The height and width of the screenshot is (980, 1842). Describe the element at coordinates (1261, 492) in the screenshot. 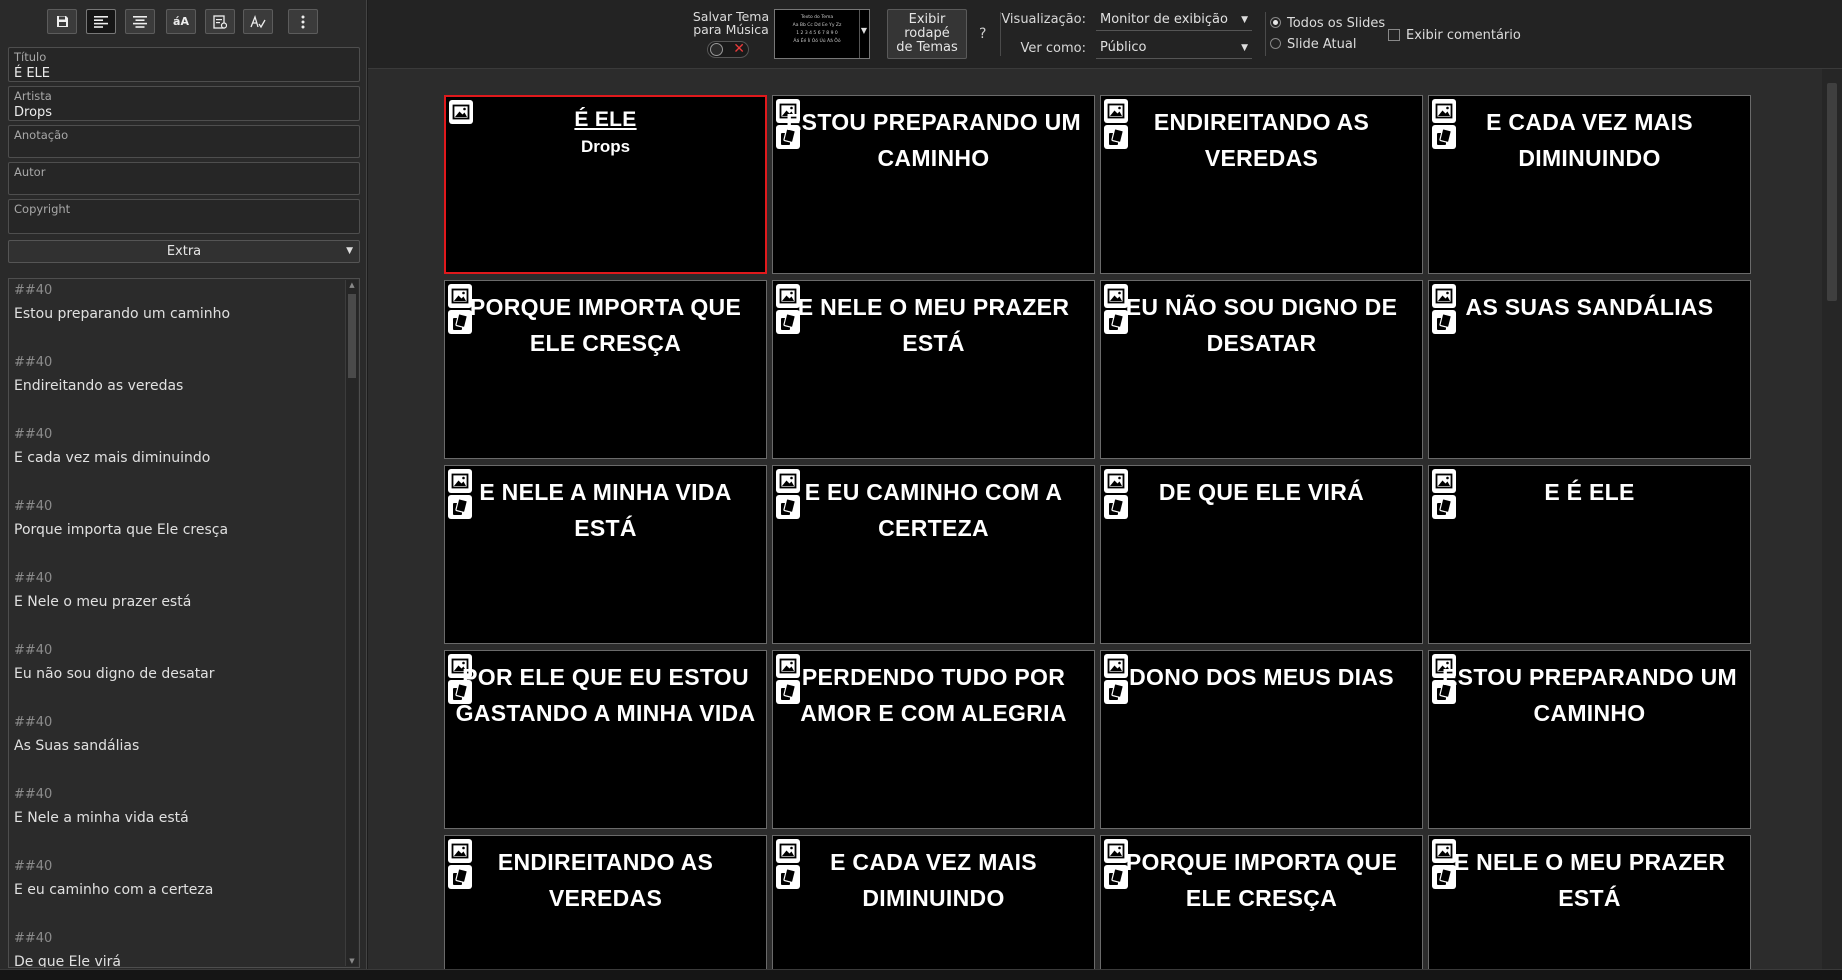

I see `slide-text: DE QUE ELE VIRÁ` at that location.